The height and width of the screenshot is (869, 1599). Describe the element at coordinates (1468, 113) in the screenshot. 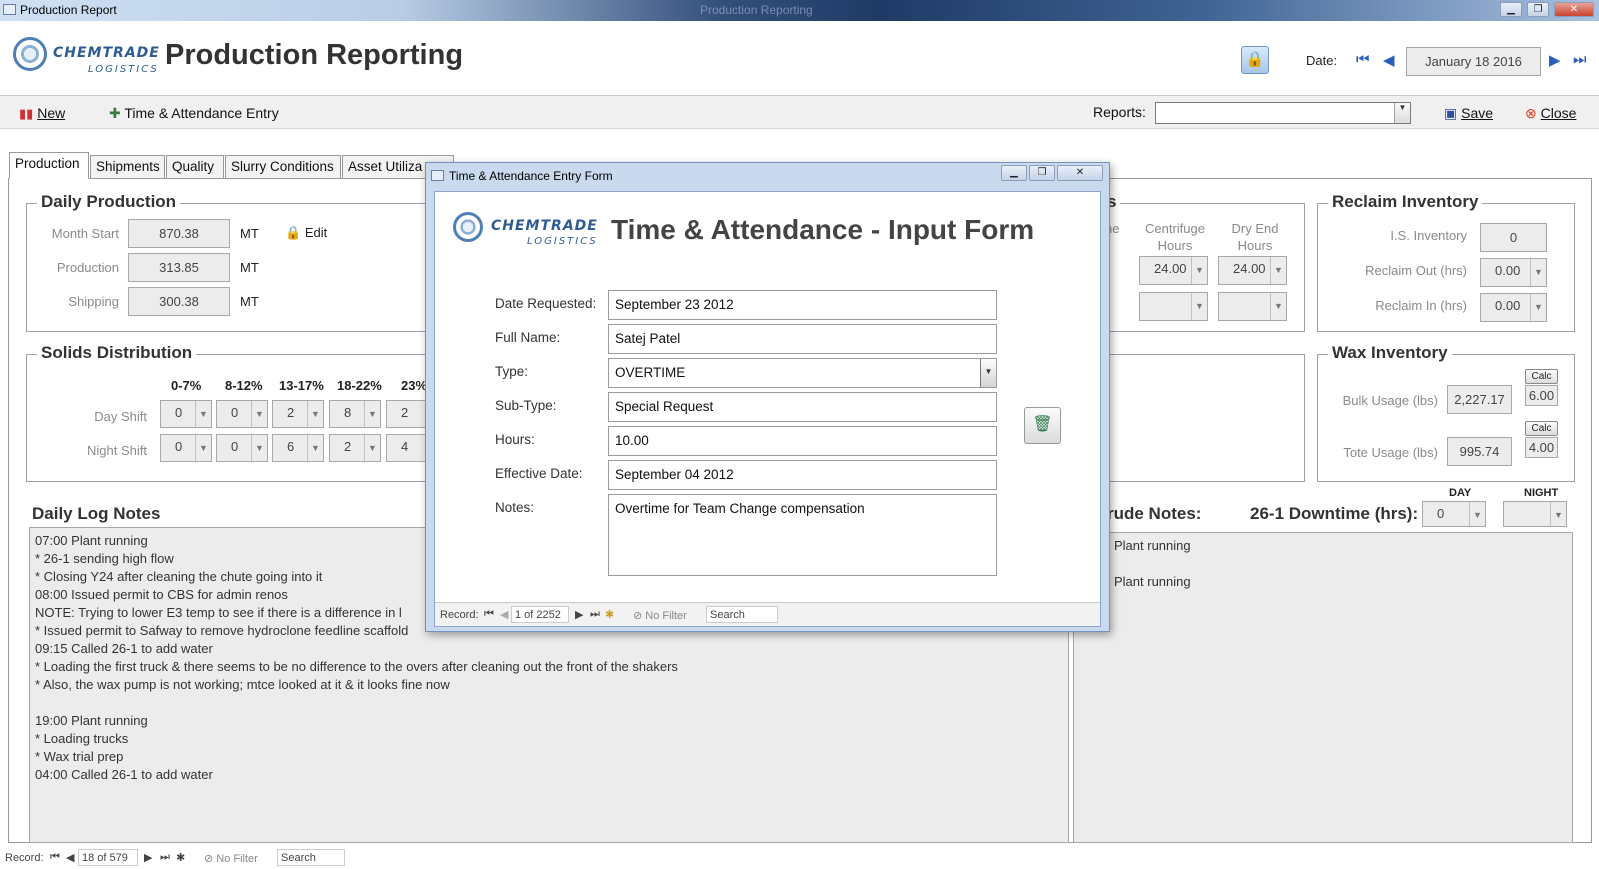

I see `save-button: ▣ Save` at that location.